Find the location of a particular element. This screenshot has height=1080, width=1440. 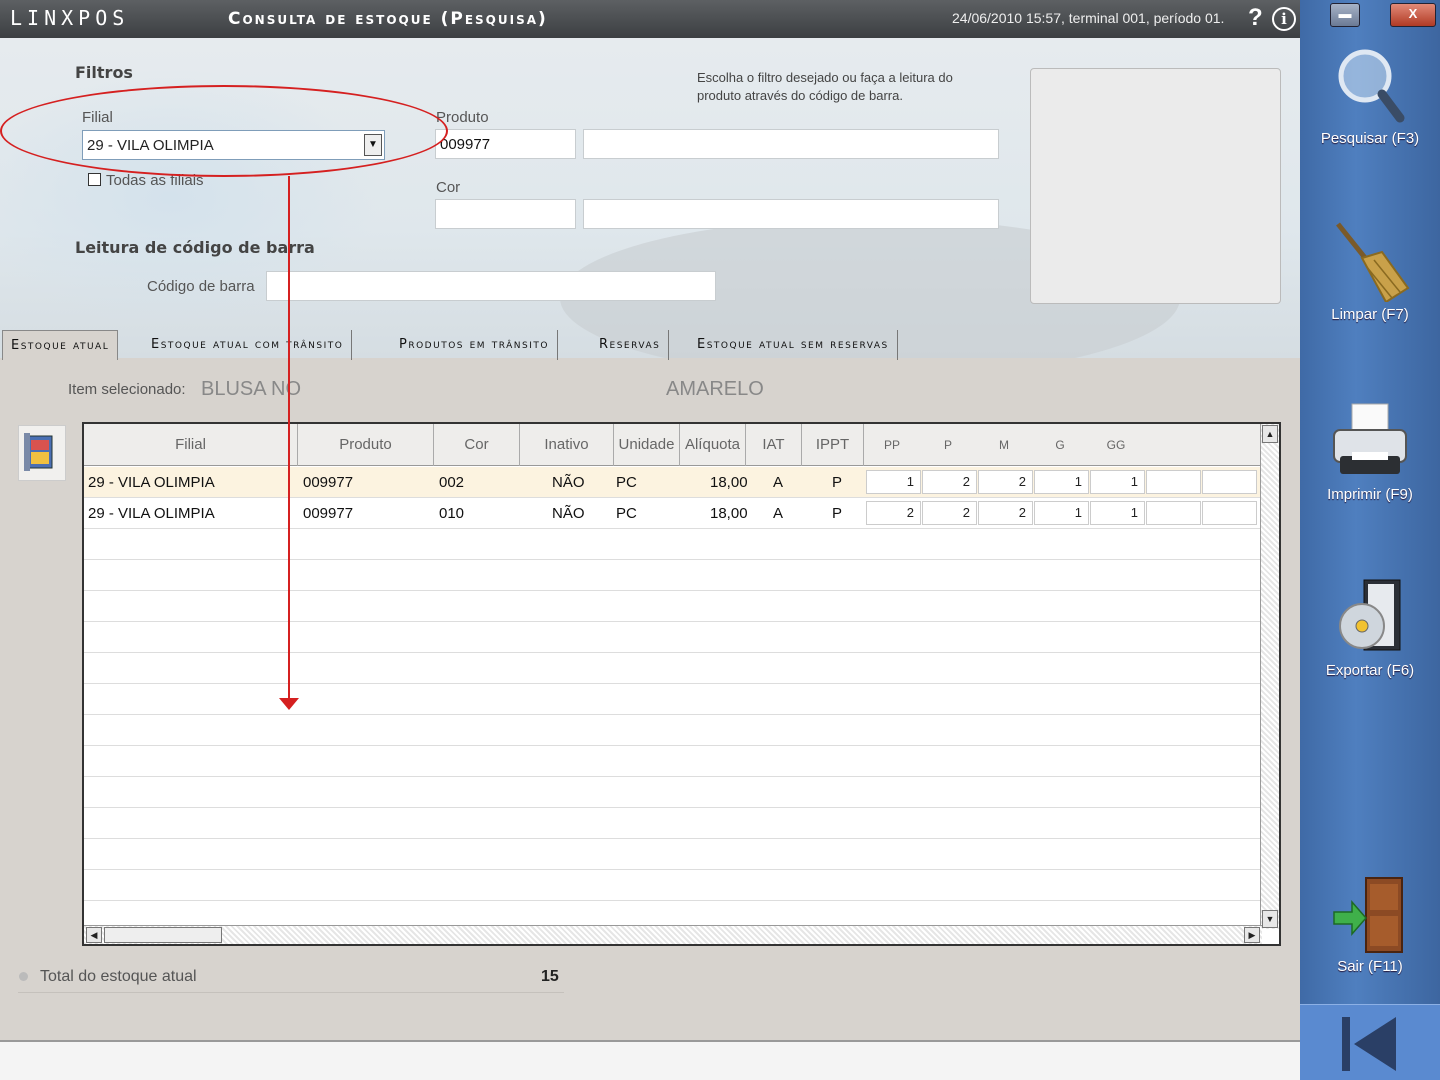

col-aliquota: Alíquota is located at coordinates (713, 445).